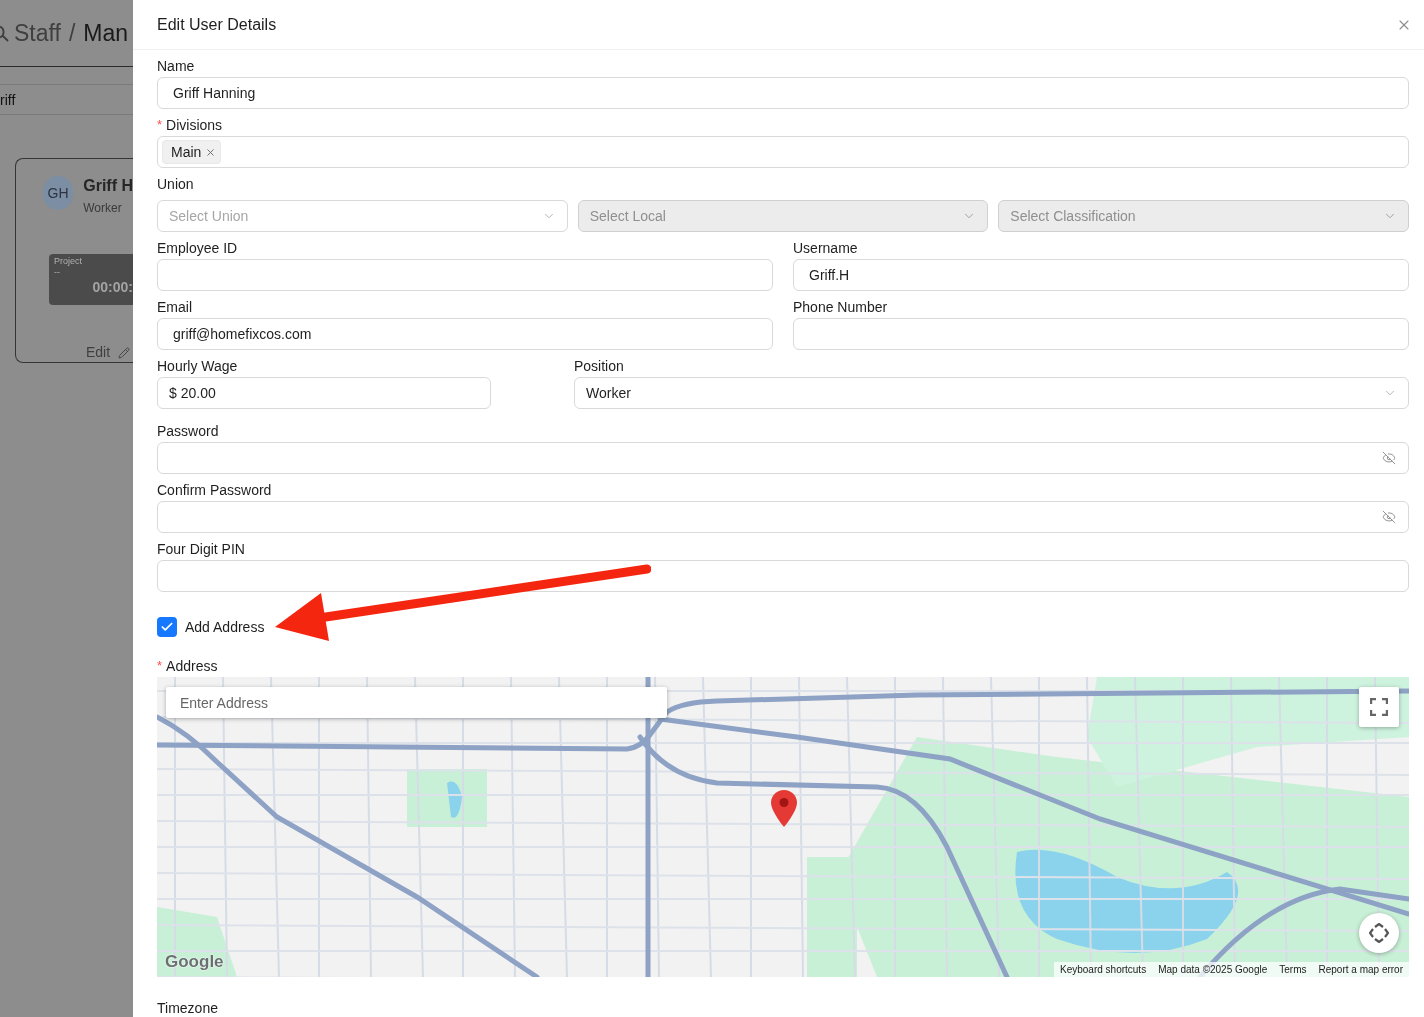  What do you see at coordinates (217, 24) in the screenshot?
I see `dialog-title: Edit User Details` at bounding box center [217, 24].